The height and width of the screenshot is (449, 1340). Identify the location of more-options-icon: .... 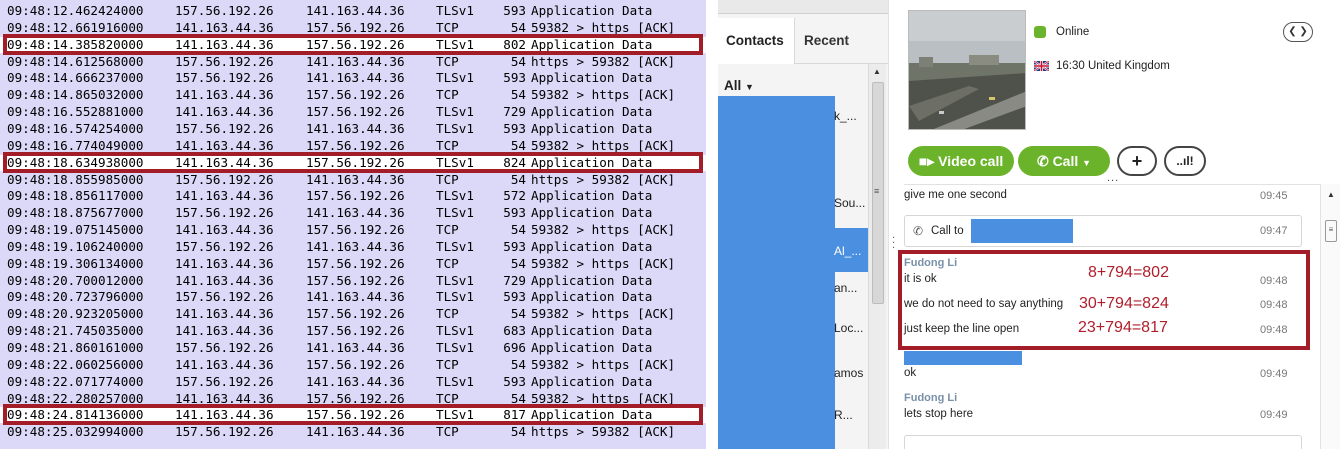
(1113, 178).